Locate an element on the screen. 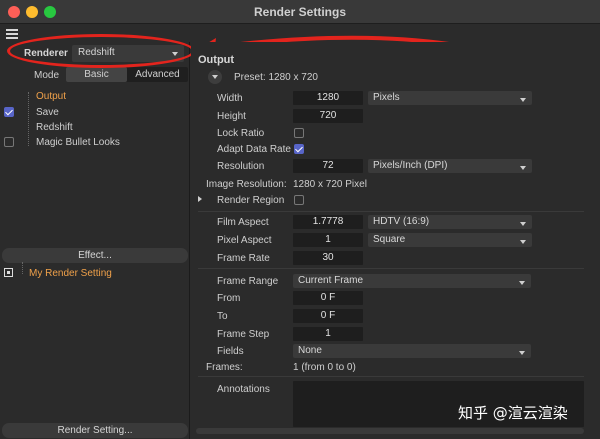 The width and height of the screenshot is (600, 439). resolution-unit-dropdown: Pixels/Inch (DPI) is located at coordinates (450, 166).